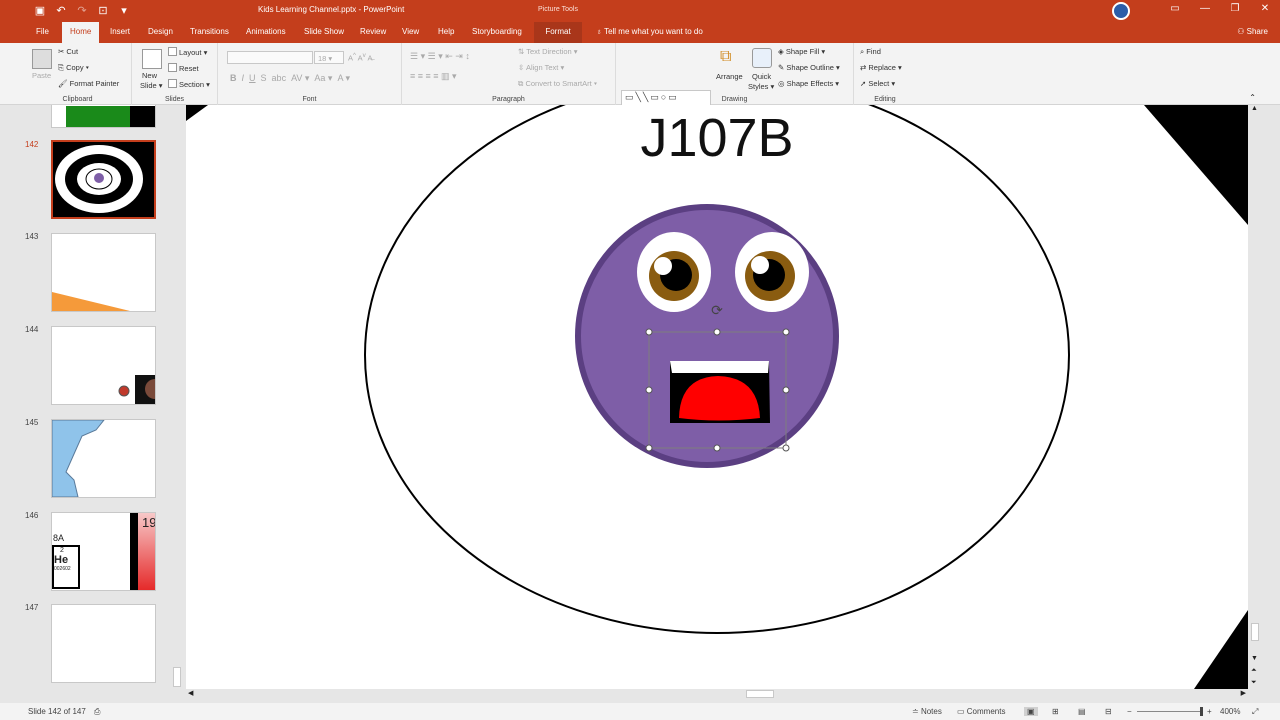 Image resolution: width=1280 pixels, height=720 pixels. Describe the element at coordinates (557, 84) in the screenshot. I see `convert-smartart-button: ⧉ Convert to SmartArt ▾` at that location.